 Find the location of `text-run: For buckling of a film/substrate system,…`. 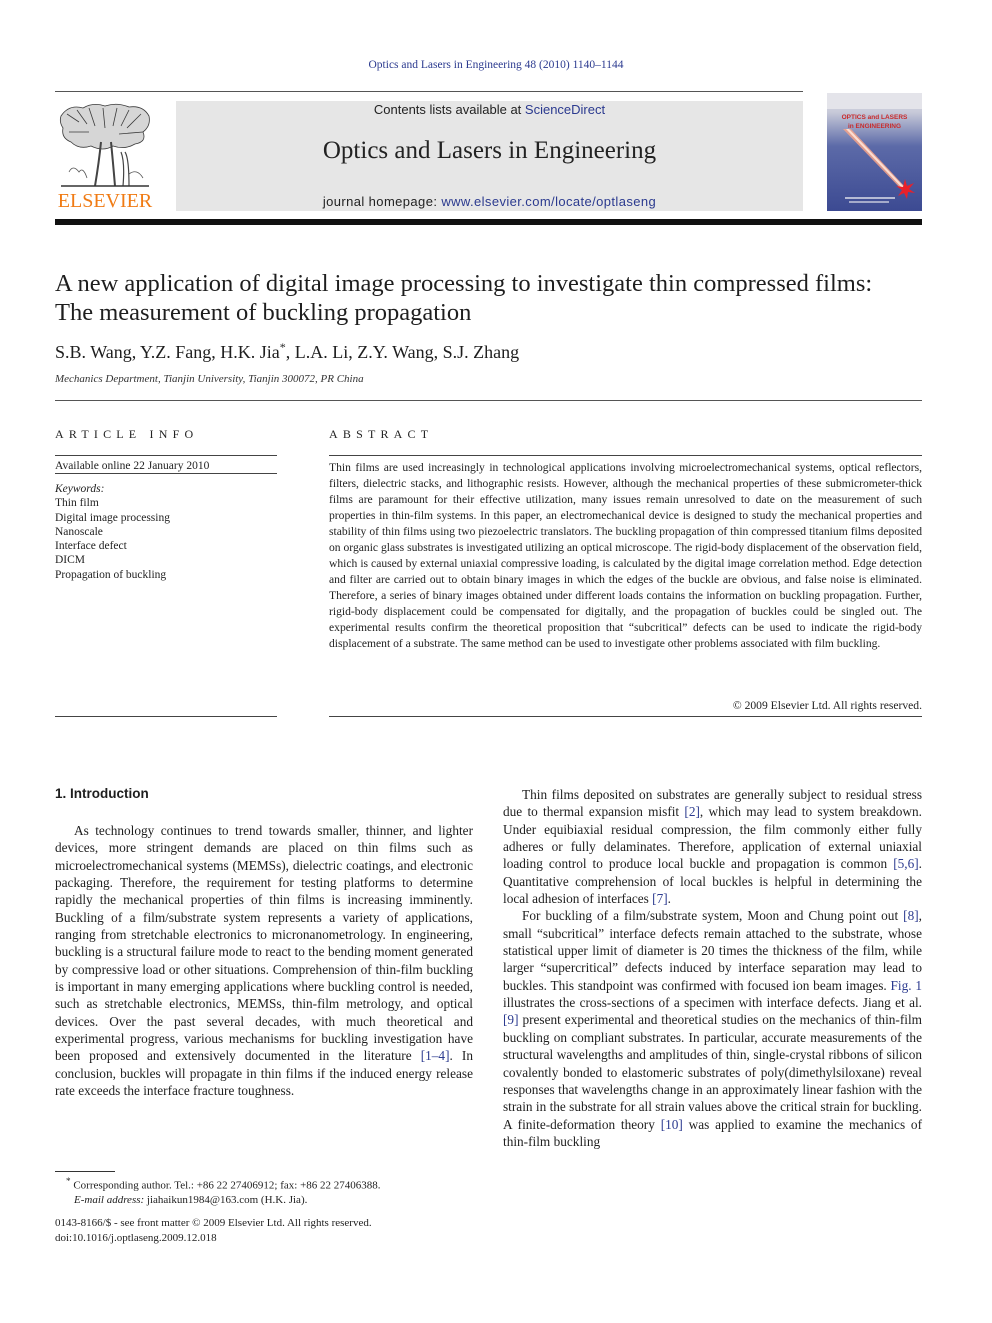

text-run: For buckling of a film/substrate system,… is located at coordinates (713, 916).